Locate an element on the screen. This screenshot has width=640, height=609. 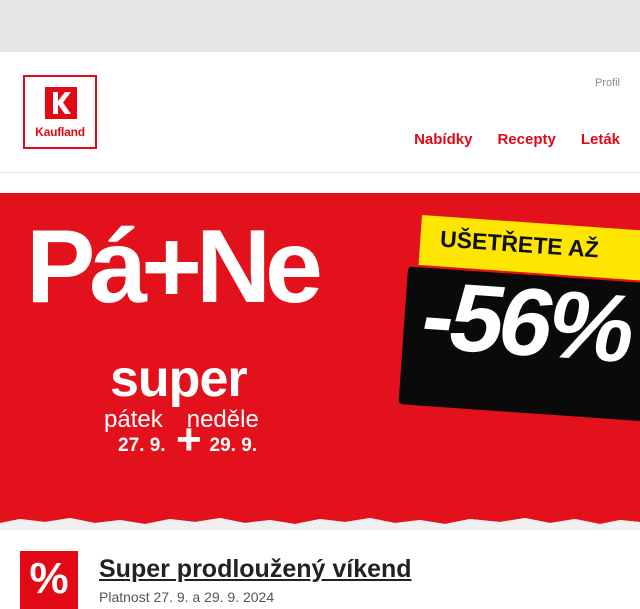
nav-item-nabidky: Nabídky is located at coordinates (443, 139).